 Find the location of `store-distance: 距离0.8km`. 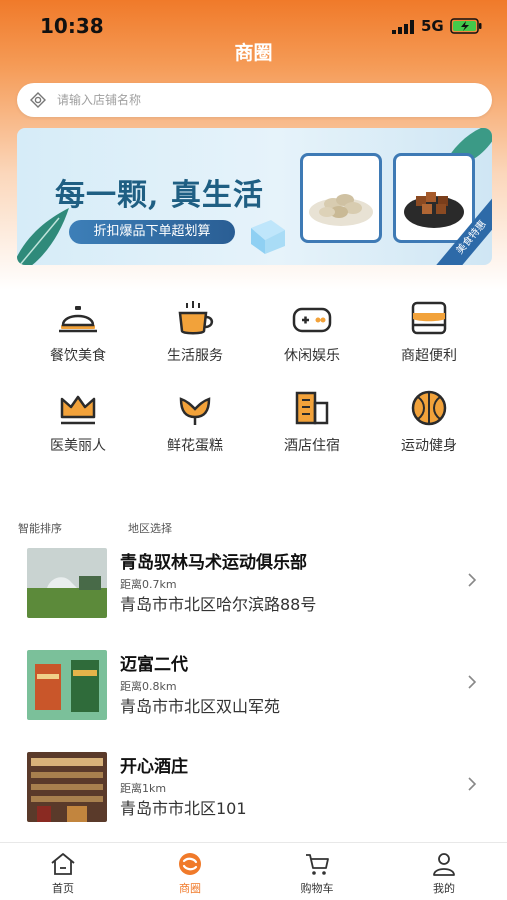

store-distance: 距离0.8km is located at coordinates (148, 686).